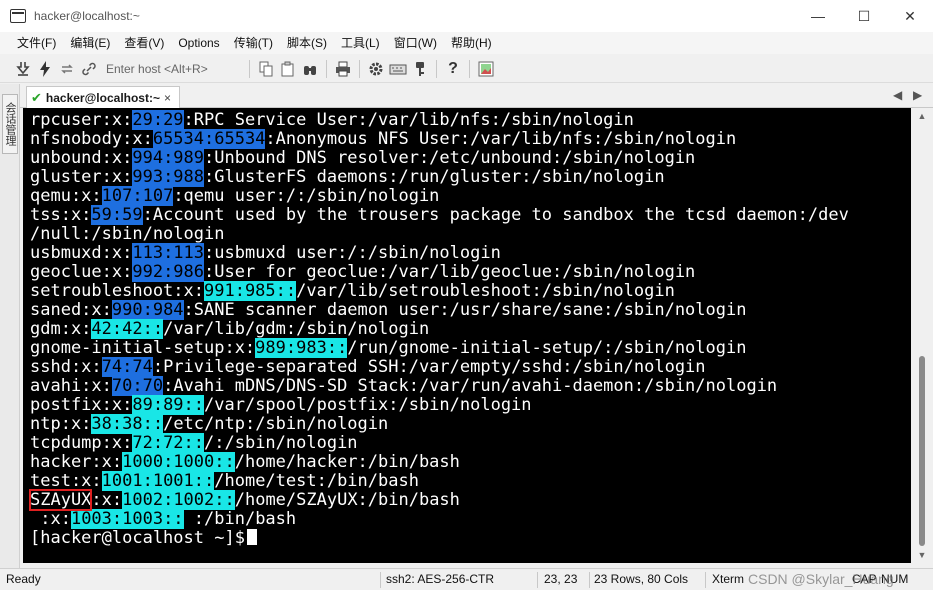 Image resolution: width=933 pixels, height=590 pixels. Describe the element at coordinates (18, 16) in the screenshot. I see `terminal-app-icon` at that location.